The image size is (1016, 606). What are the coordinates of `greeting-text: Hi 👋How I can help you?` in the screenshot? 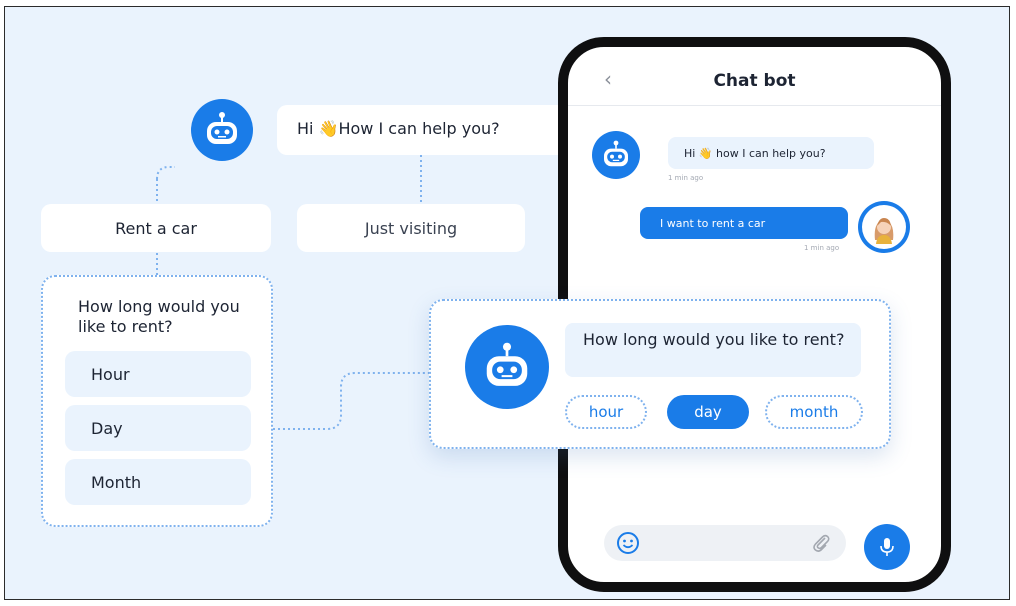 It's located at (398, 128).